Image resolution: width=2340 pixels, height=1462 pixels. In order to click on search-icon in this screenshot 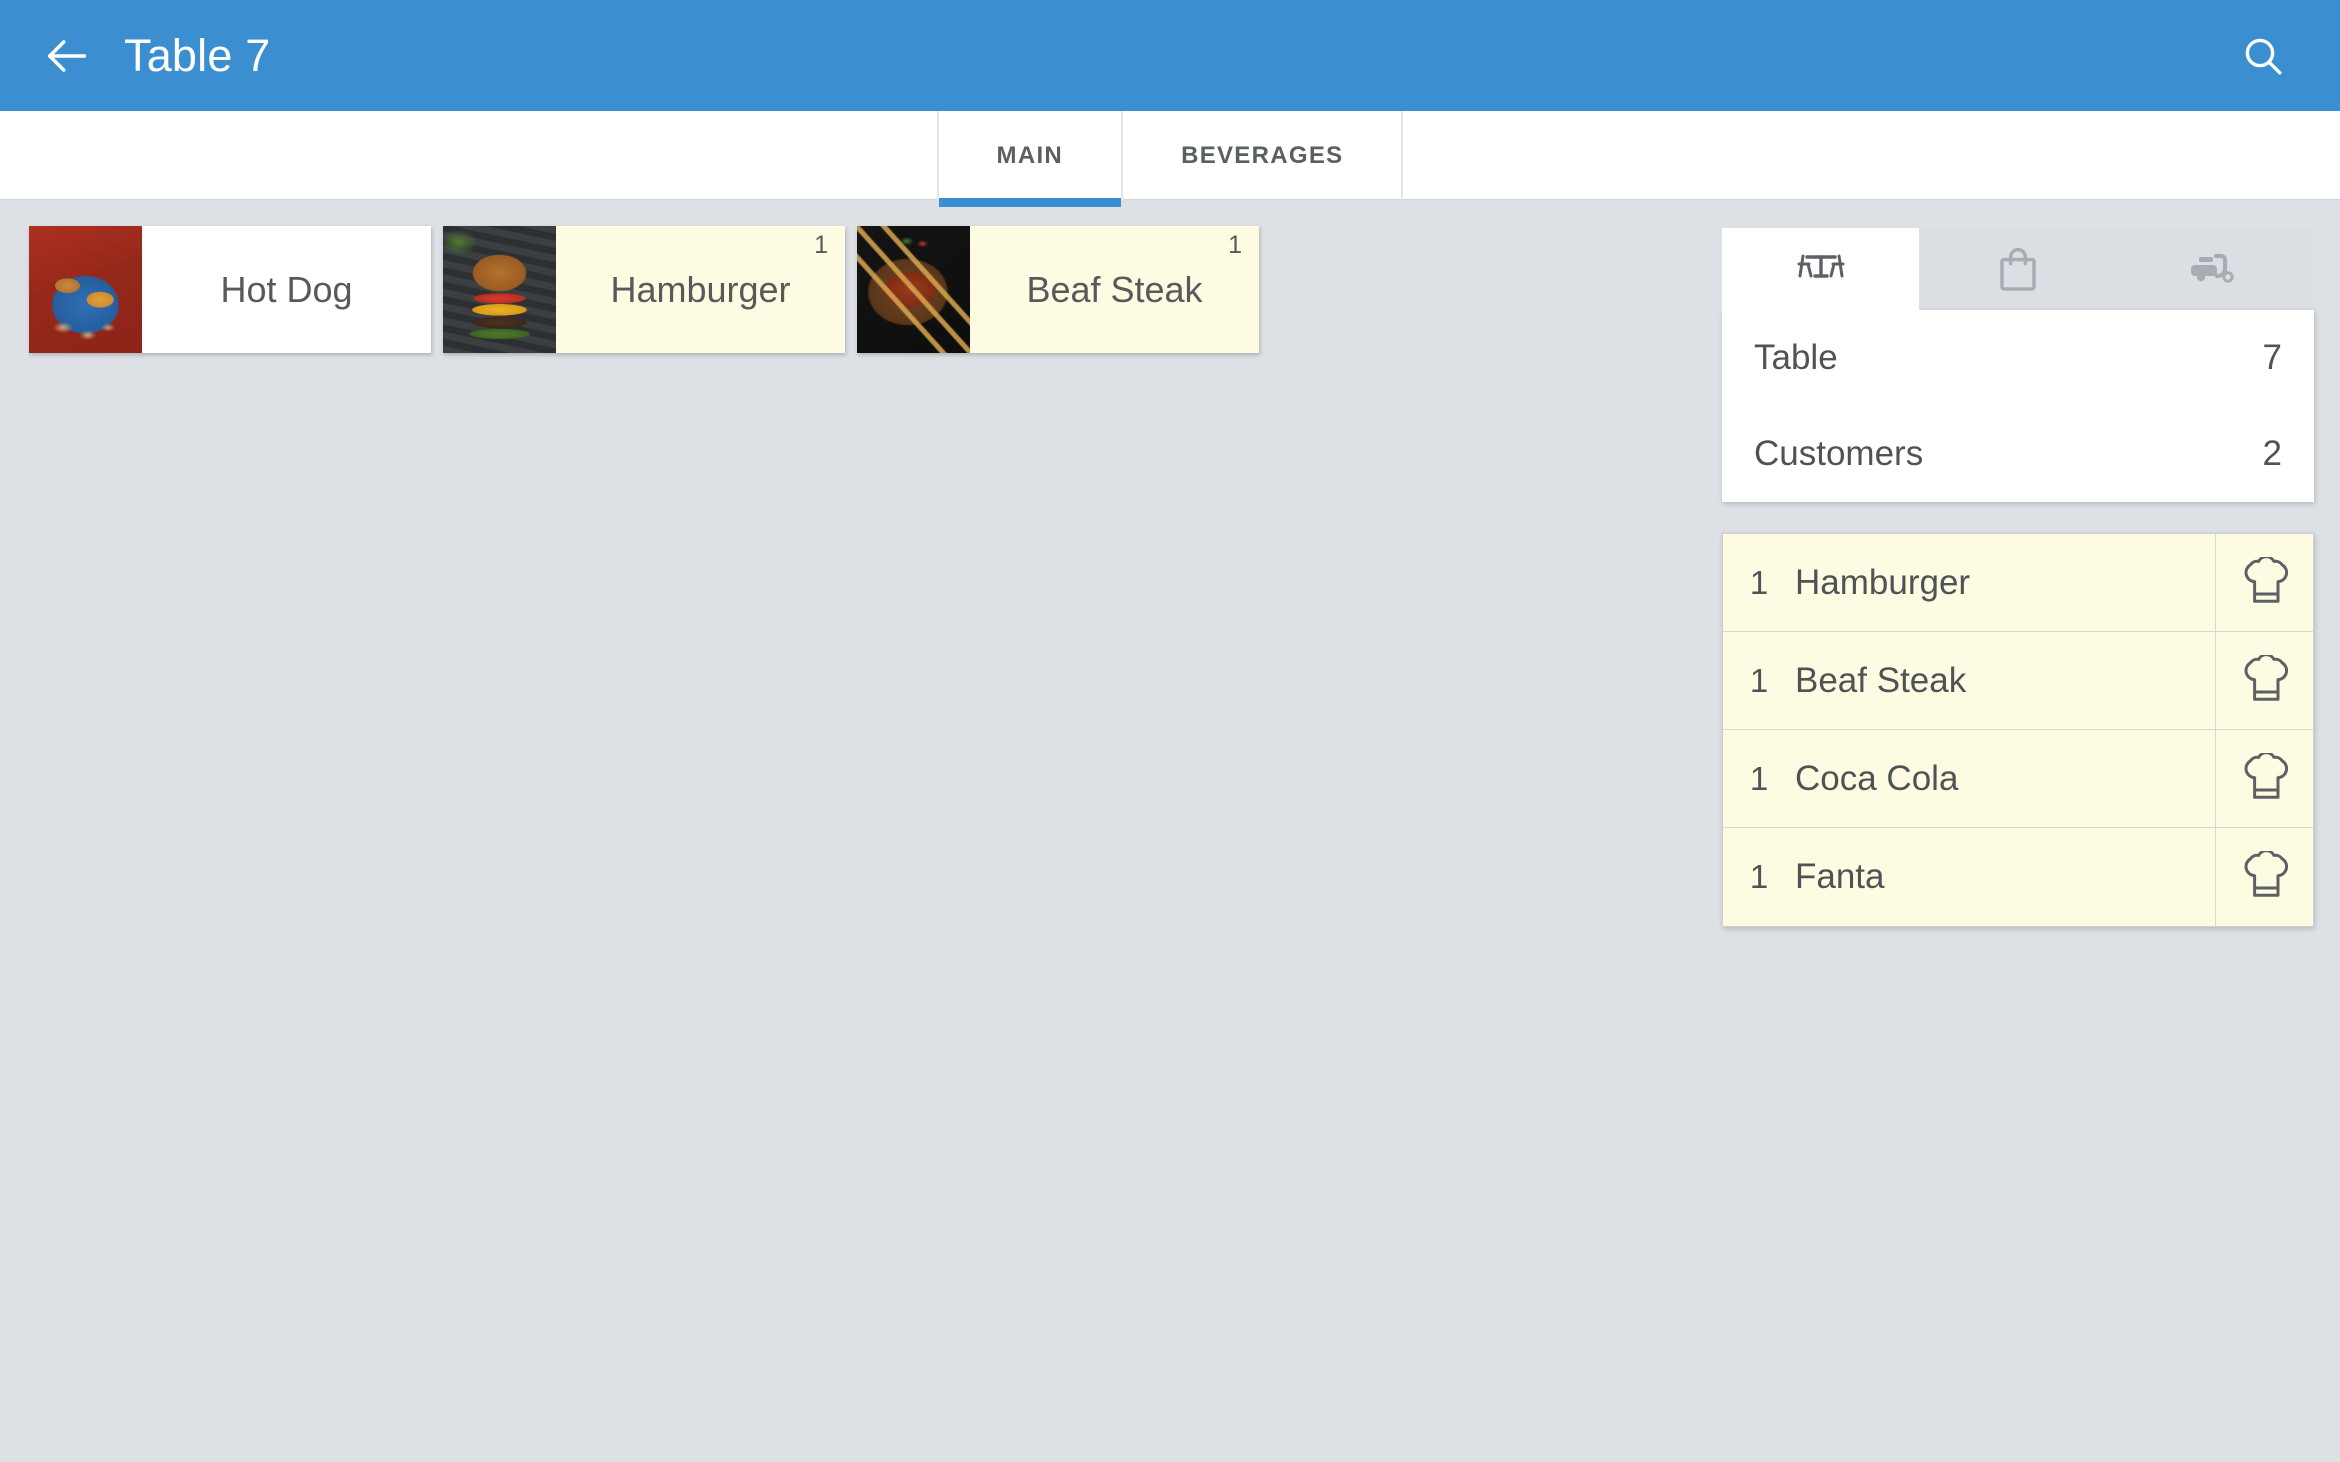, I will do `click(2263, 56)`.